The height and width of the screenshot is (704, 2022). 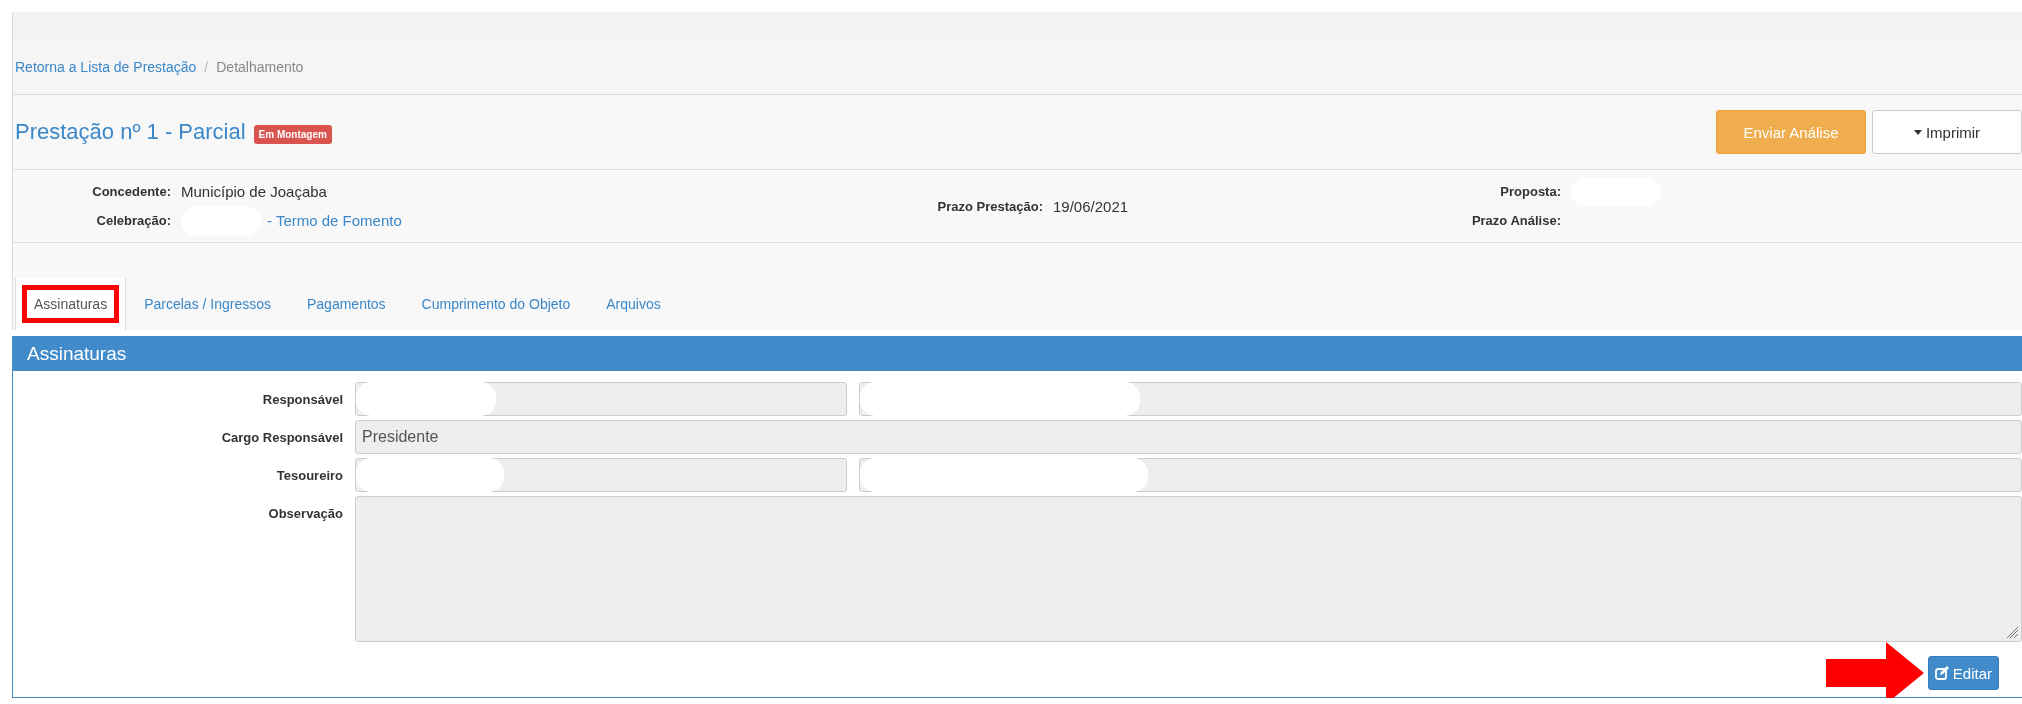 I want to click on breadcrumb-current: Detalhamento, so click(x=260, y=67).